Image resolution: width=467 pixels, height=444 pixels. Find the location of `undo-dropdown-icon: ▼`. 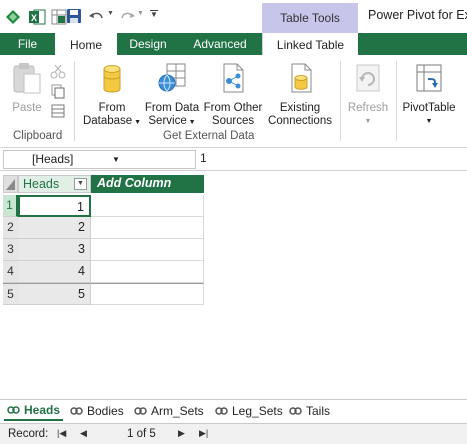

undo-dropdown-icon: ▼ is located at coordinates (110, 19).